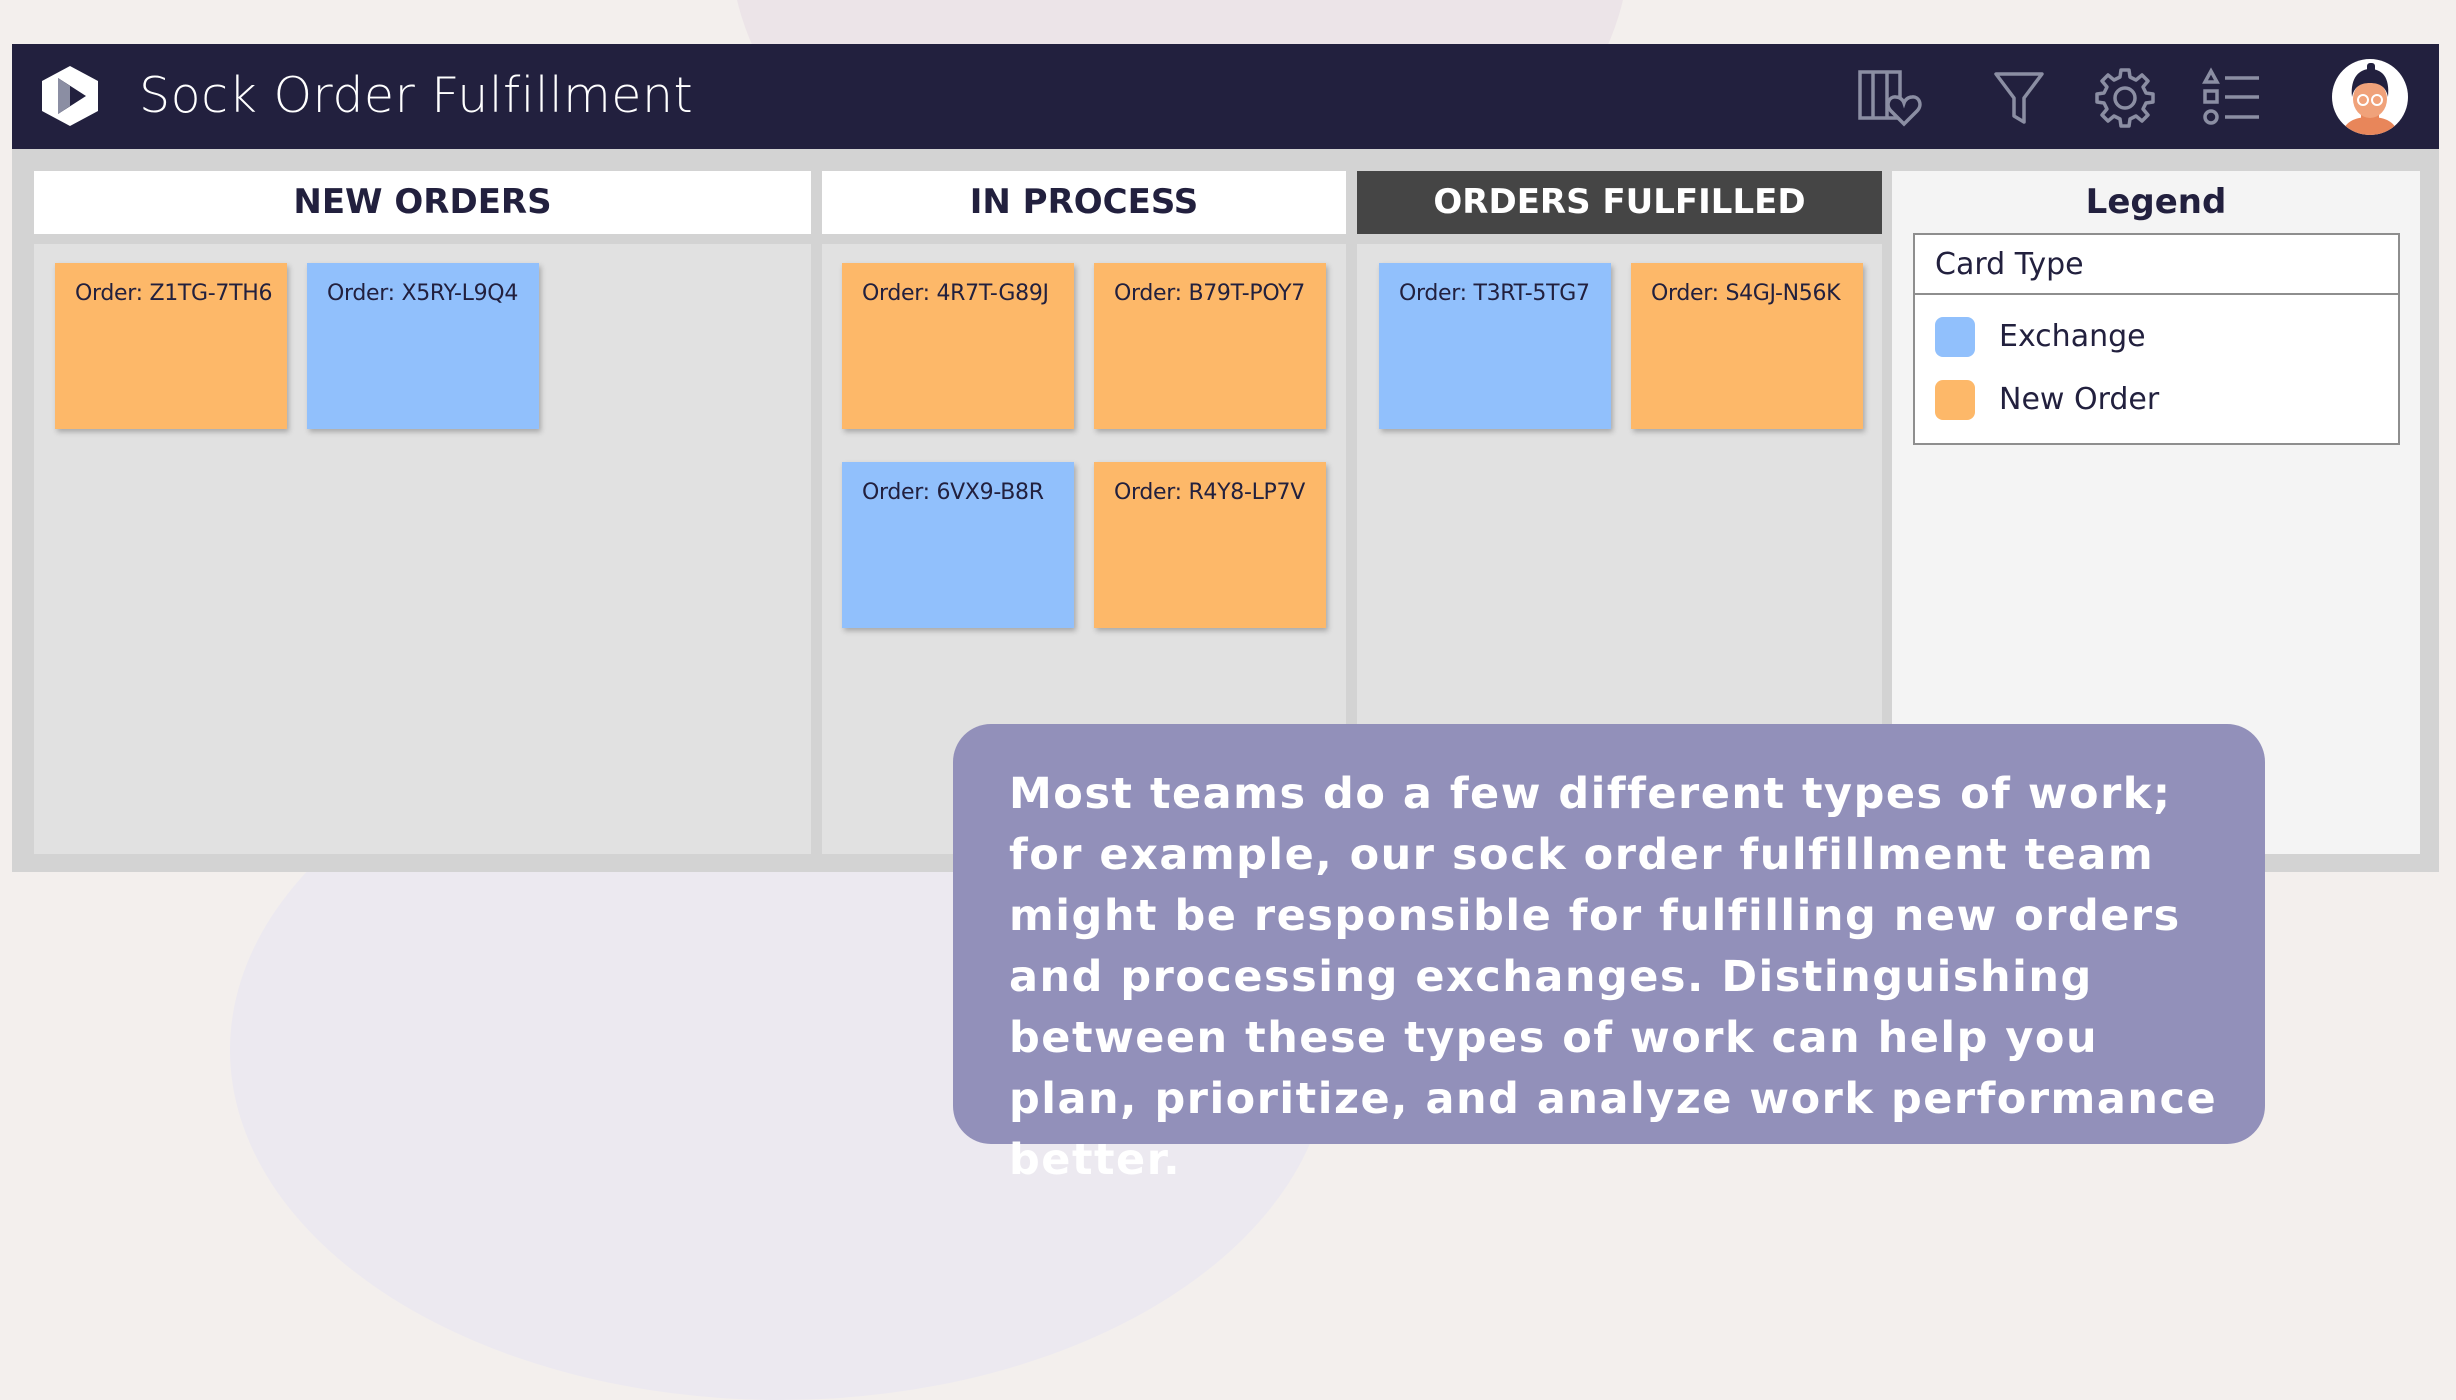 This screenshot has width=2456, height=1400. What do you see at coordinates (2156, 339) in the screenshot?
I see `legend-box: Card Type Exchange New Order` at bounding box center [2156, 339].